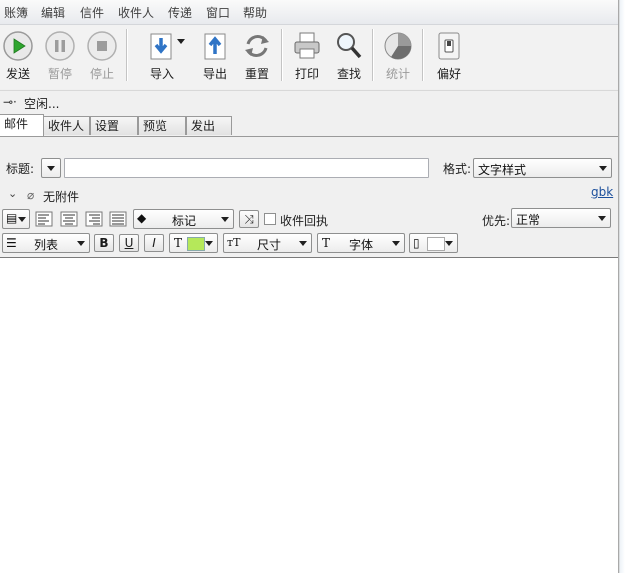 This screenshot has height=573, width=625. I want to click on connection-plug-icon: ⊸·, so click(10, 102).